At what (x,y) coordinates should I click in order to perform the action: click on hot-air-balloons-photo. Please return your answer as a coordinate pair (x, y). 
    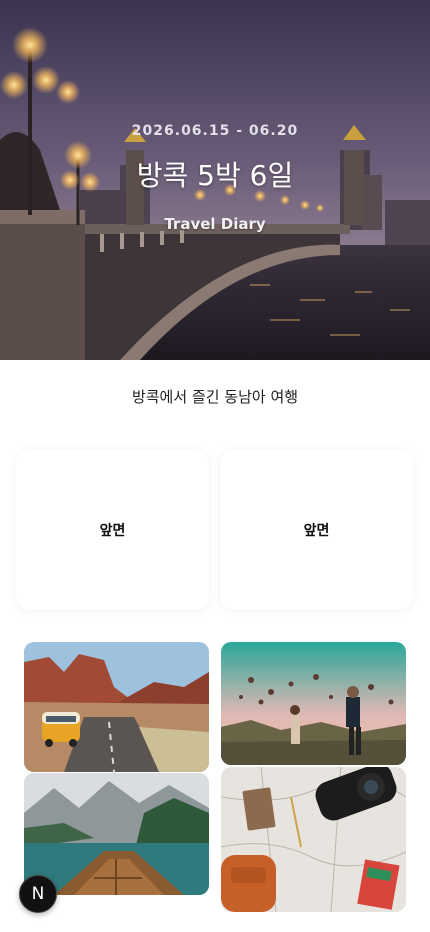
    Looking at the image, I should click on (313, 703).